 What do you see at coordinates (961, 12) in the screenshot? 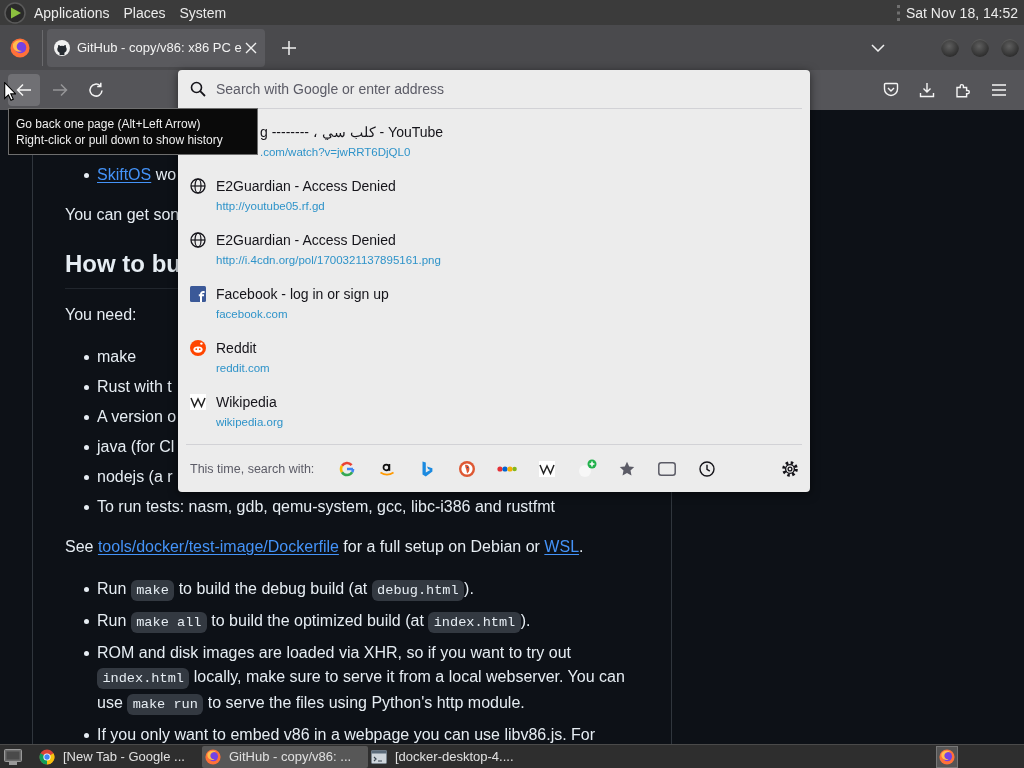
I see `panel-clock: Sat Nov 18, 14:52` at bounding box center [961, 12].